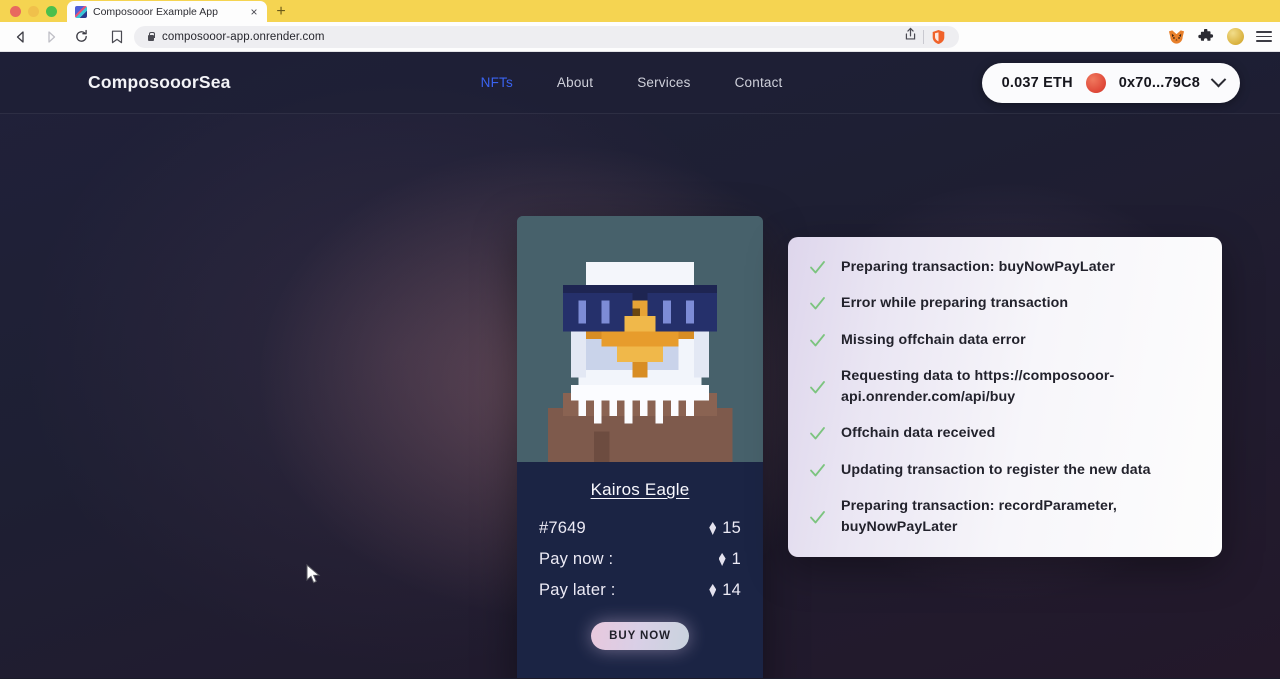 Image resolution: width=1280 pixels, height=679 pixels. Describe the element at coordinates (640, 11) in the screenshot. I see `browser-tab-strip: Composooor Example App × +` at that location.